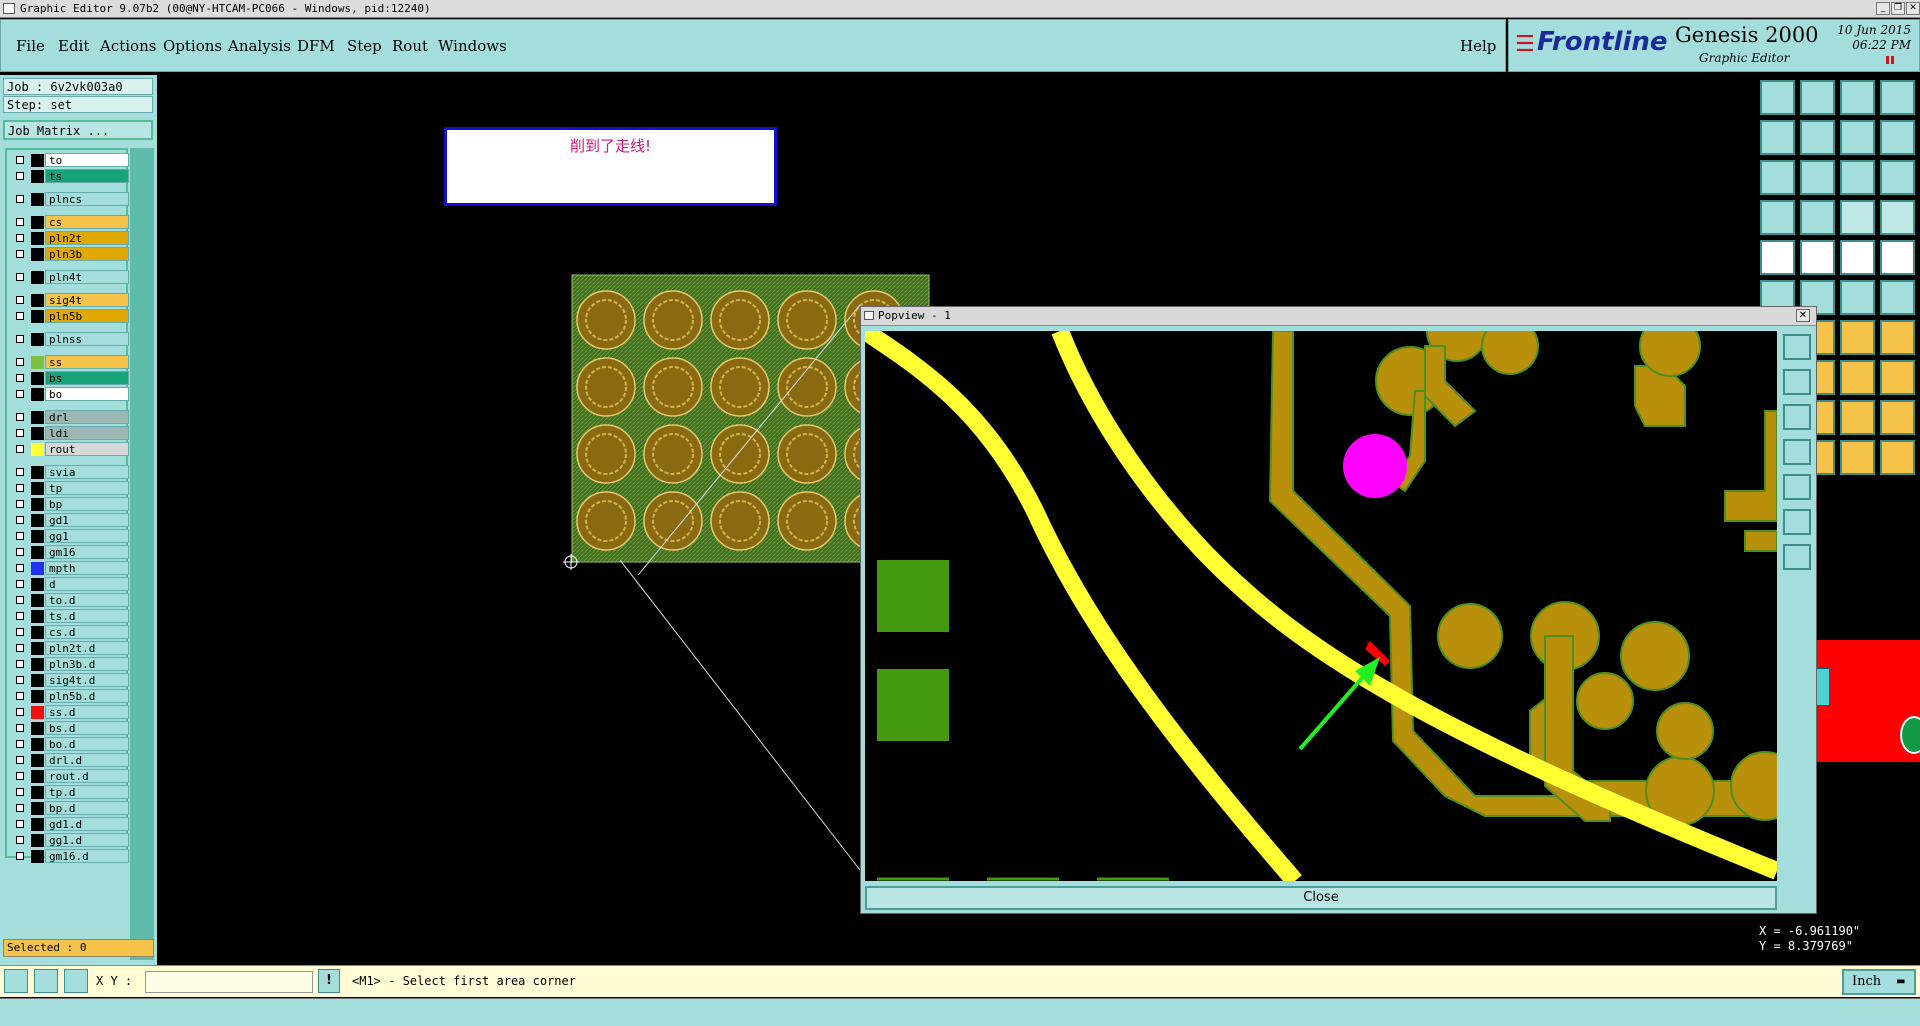 The image size is (1920, 1026). What do you see at coordinates (69, 520) in the screenshot?
I see `layer-row: gd1` at bounding box center [69, 520].